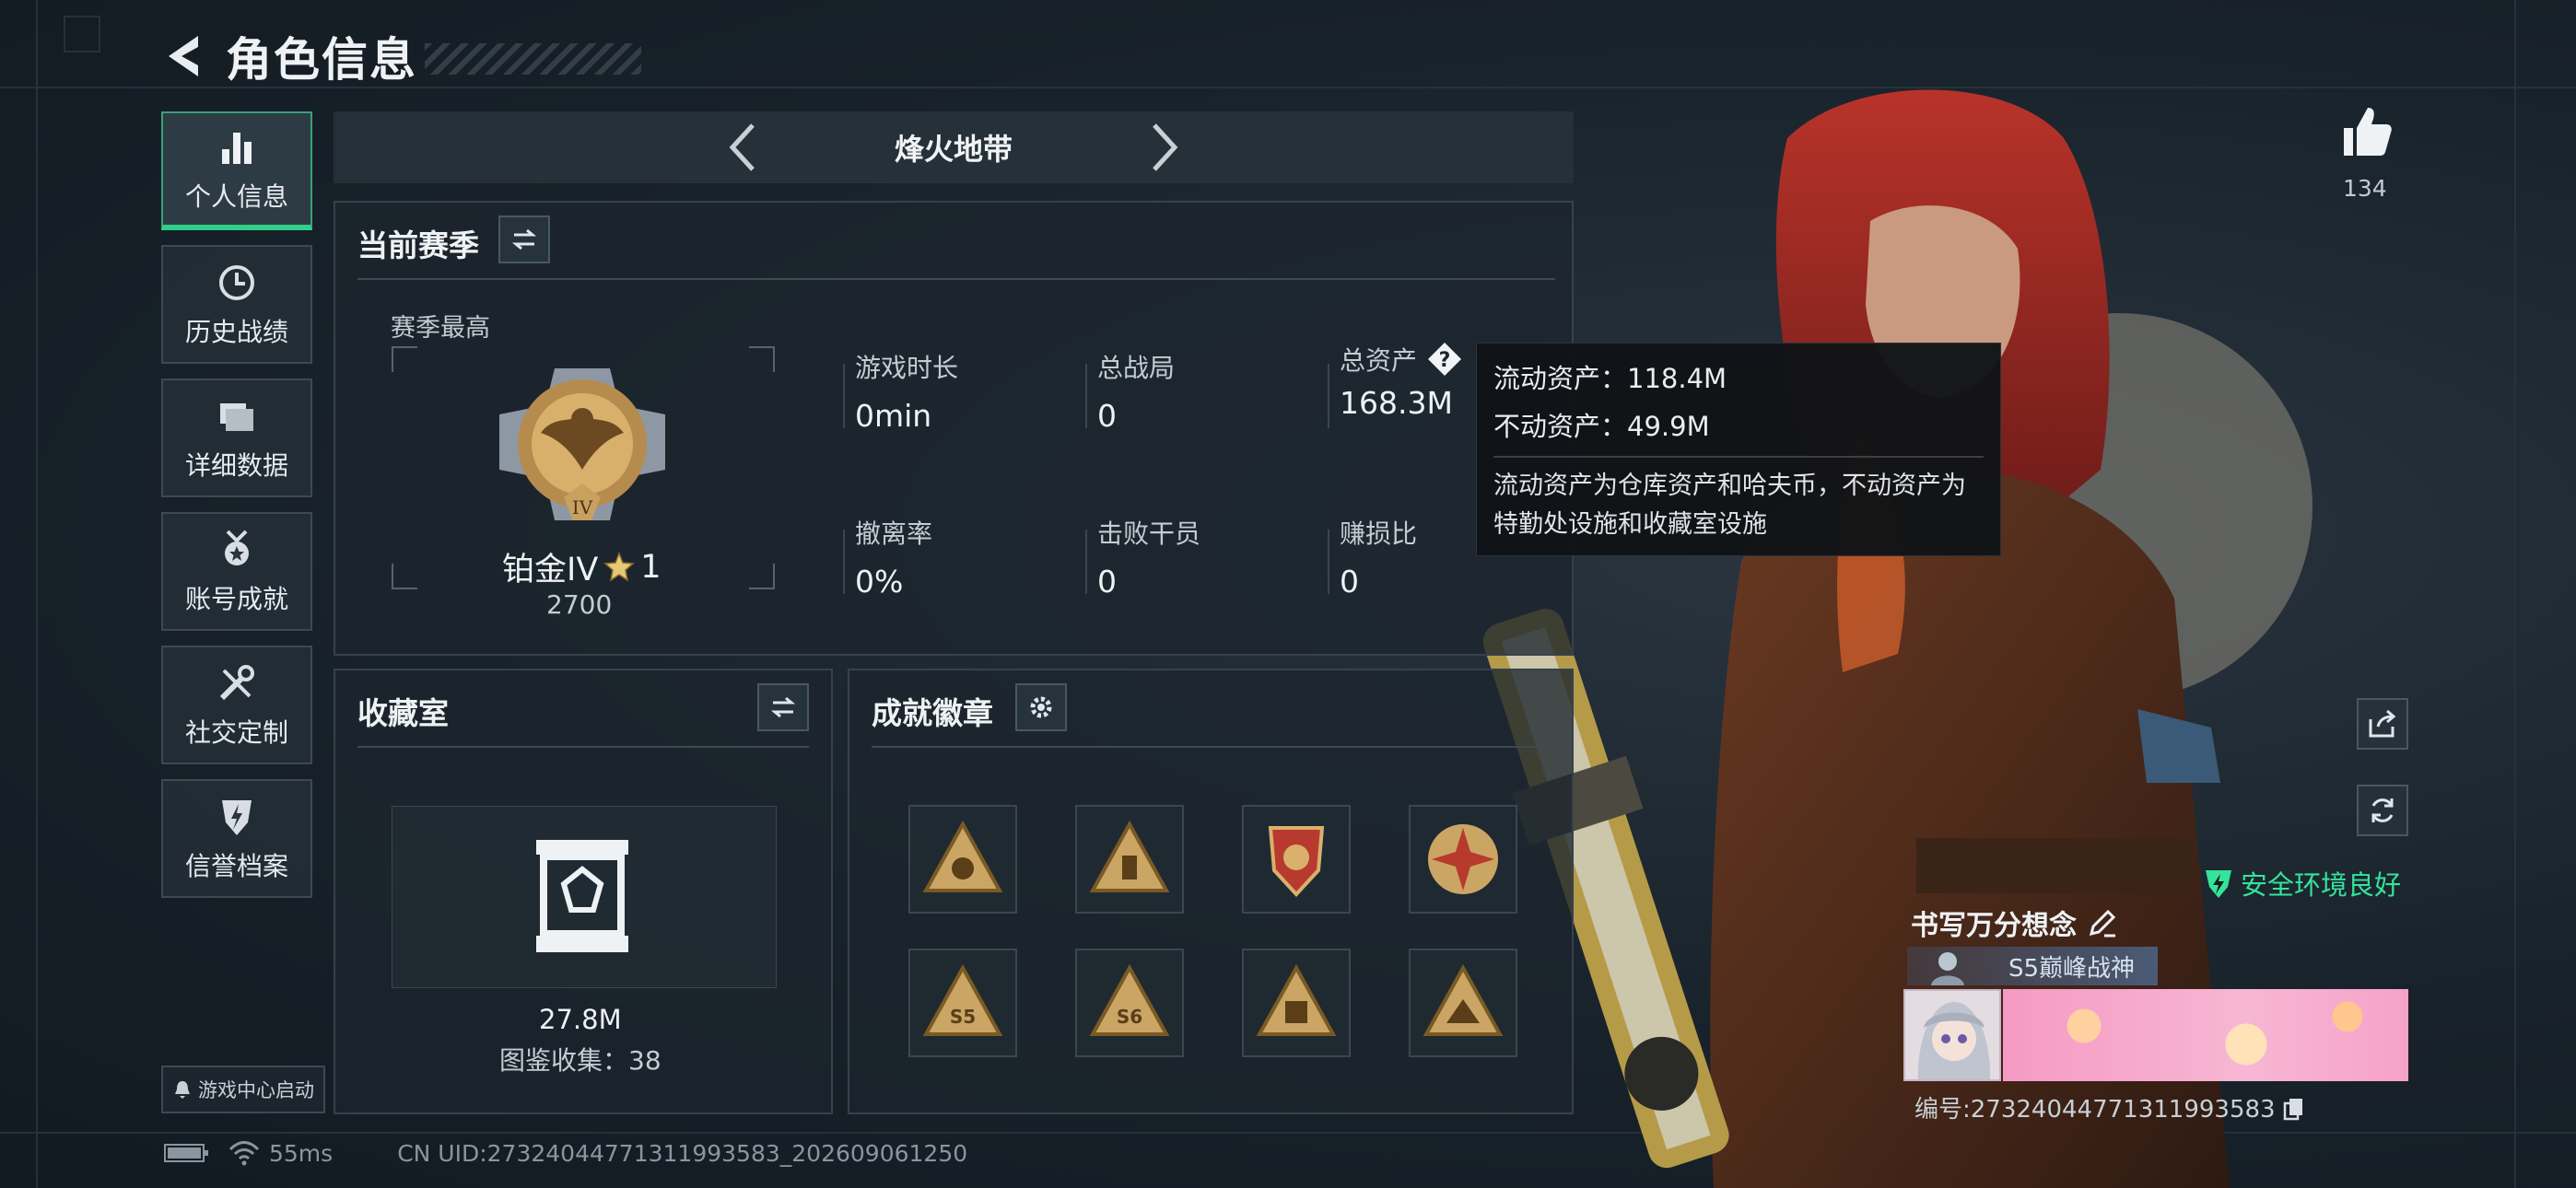 Image resolution: width=2576 pixels, height=1188 pixels. What do you see at coordinates (236, 838) in the screenshot?
I see `sidebar-item-credit: 信誉档案` at bounding box center [236, 838].